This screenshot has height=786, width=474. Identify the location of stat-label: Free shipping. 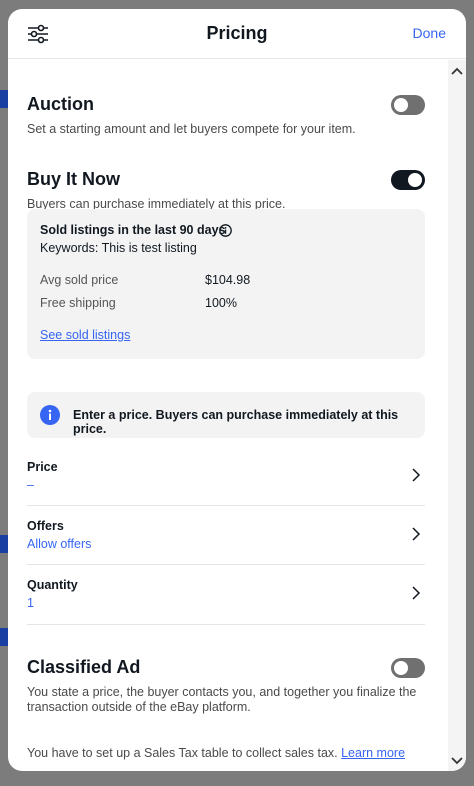
(78, 303).